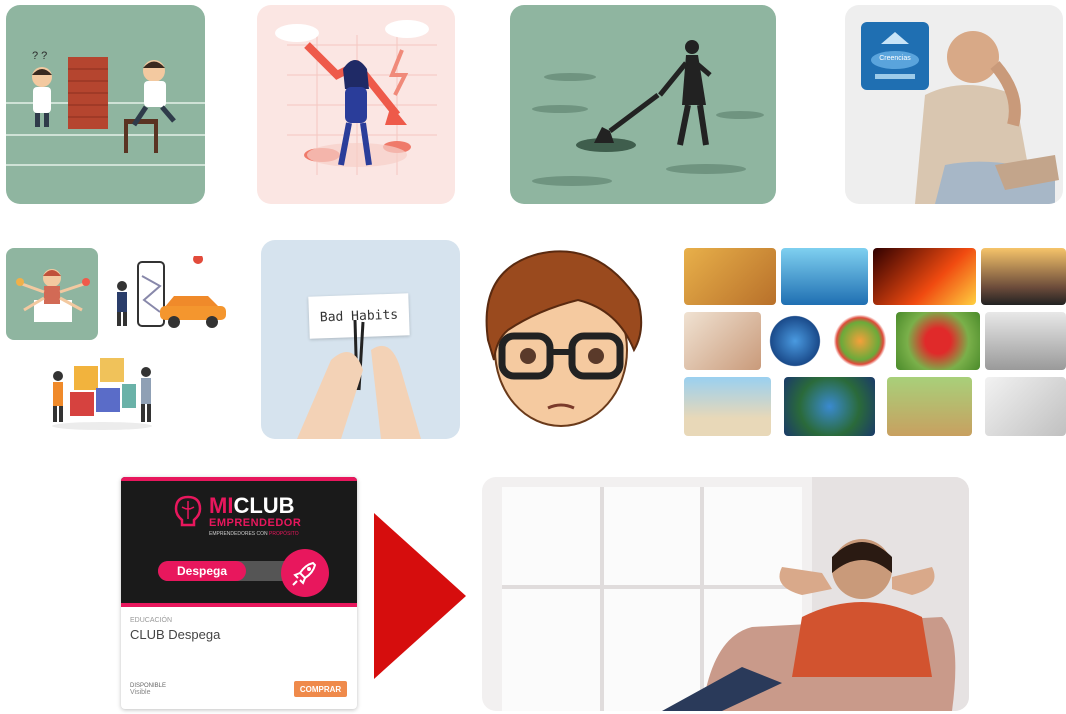  What do you see at coordinates (561, 336) in the screenshot?
I see `illustration-worried-boy` at bounding box center [561, 336].